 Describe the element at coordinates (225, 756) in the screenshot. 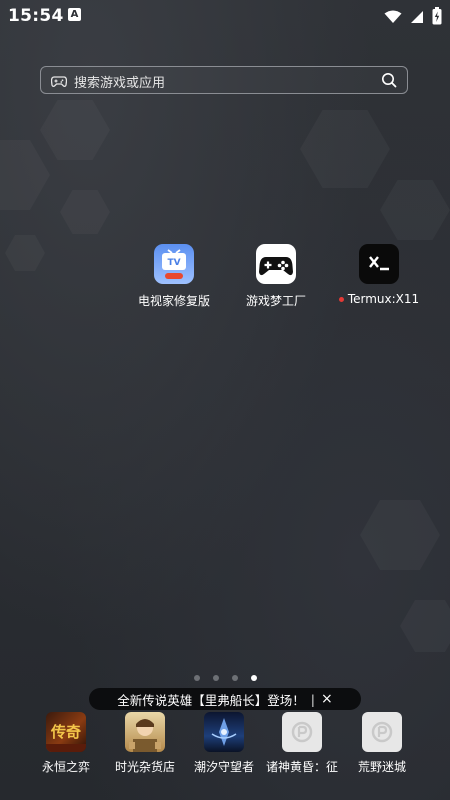

I see `game-dock: 传奇 永恒之弈 时光杂货店 潮汐守望者 诸神黄昏：征 荒野迷城` at that location.